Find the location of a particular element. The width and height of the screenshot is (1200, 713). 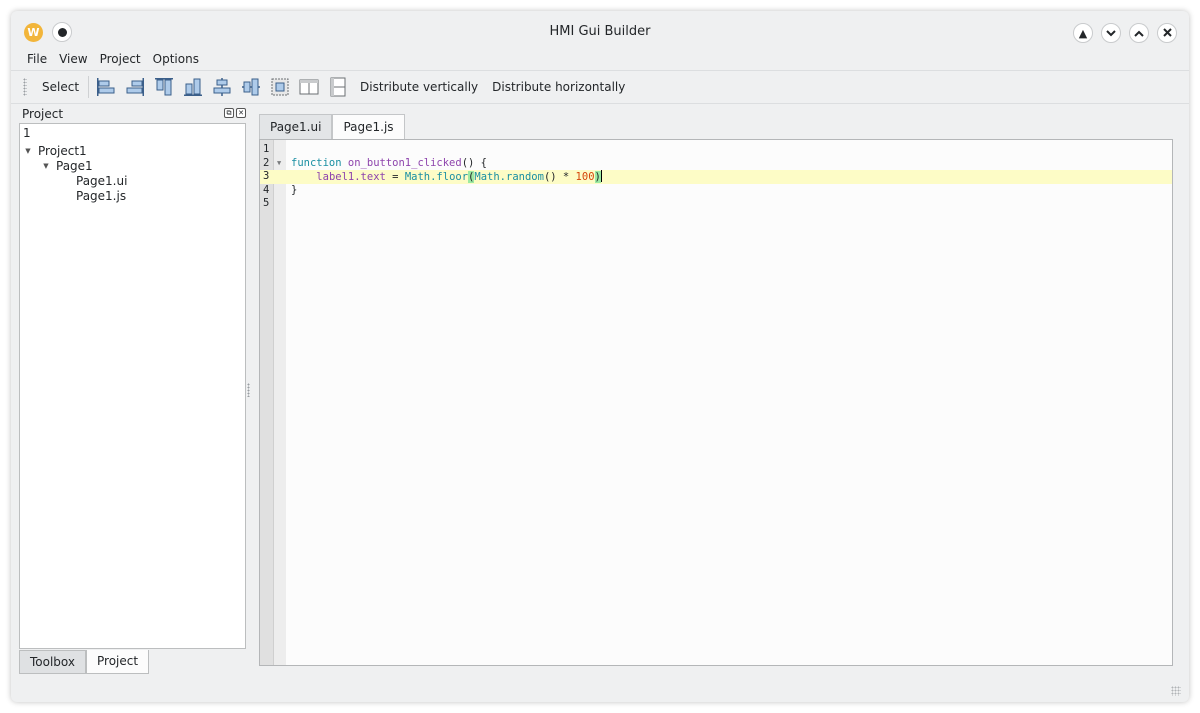

panel-title: Project is located at coordinates (43, 114).